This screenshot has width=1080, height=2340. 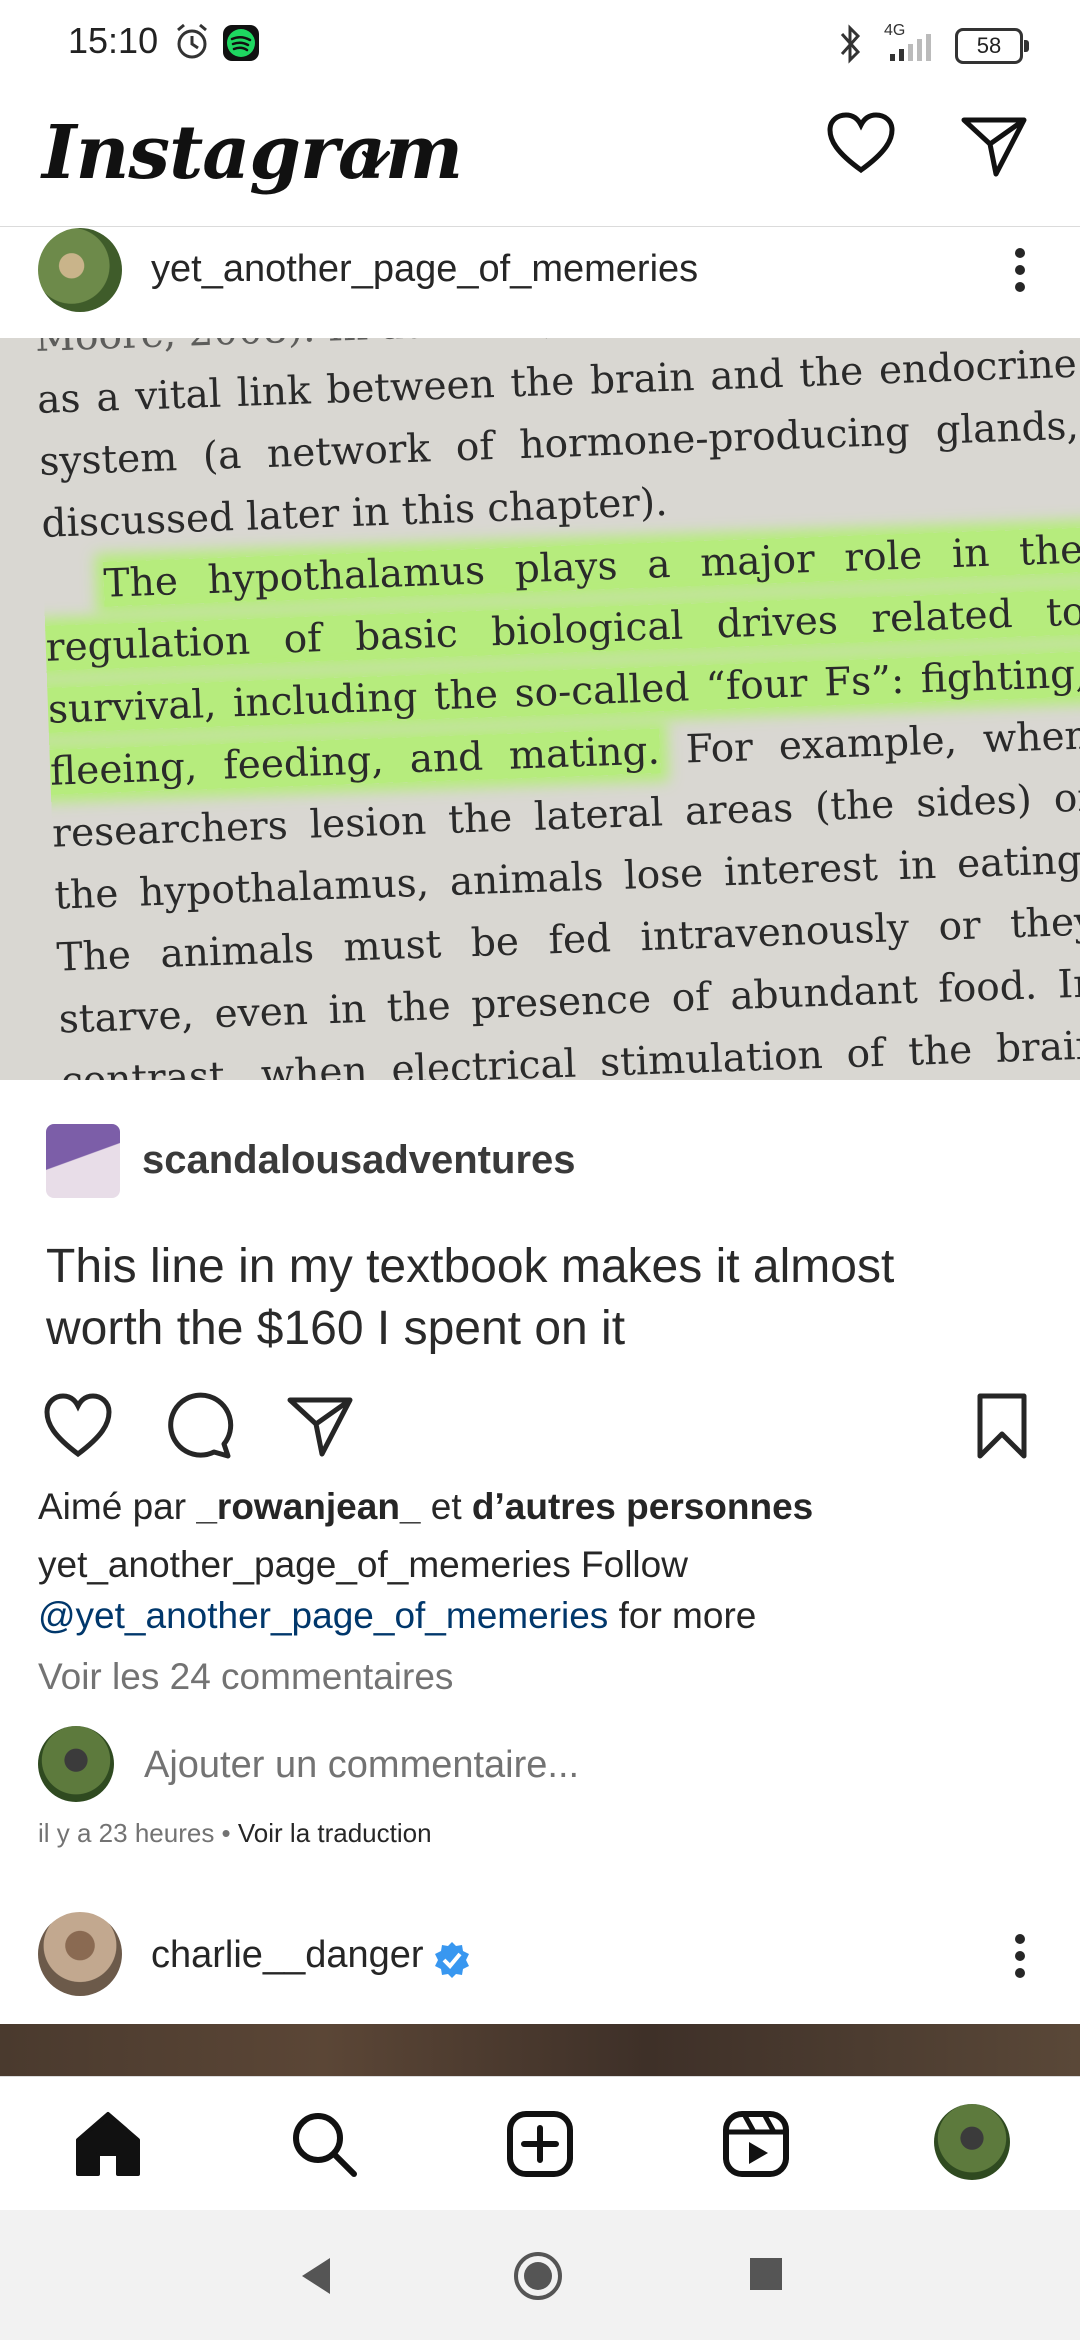 I want to click on next-post-photo, so click(x=540, y=2050).